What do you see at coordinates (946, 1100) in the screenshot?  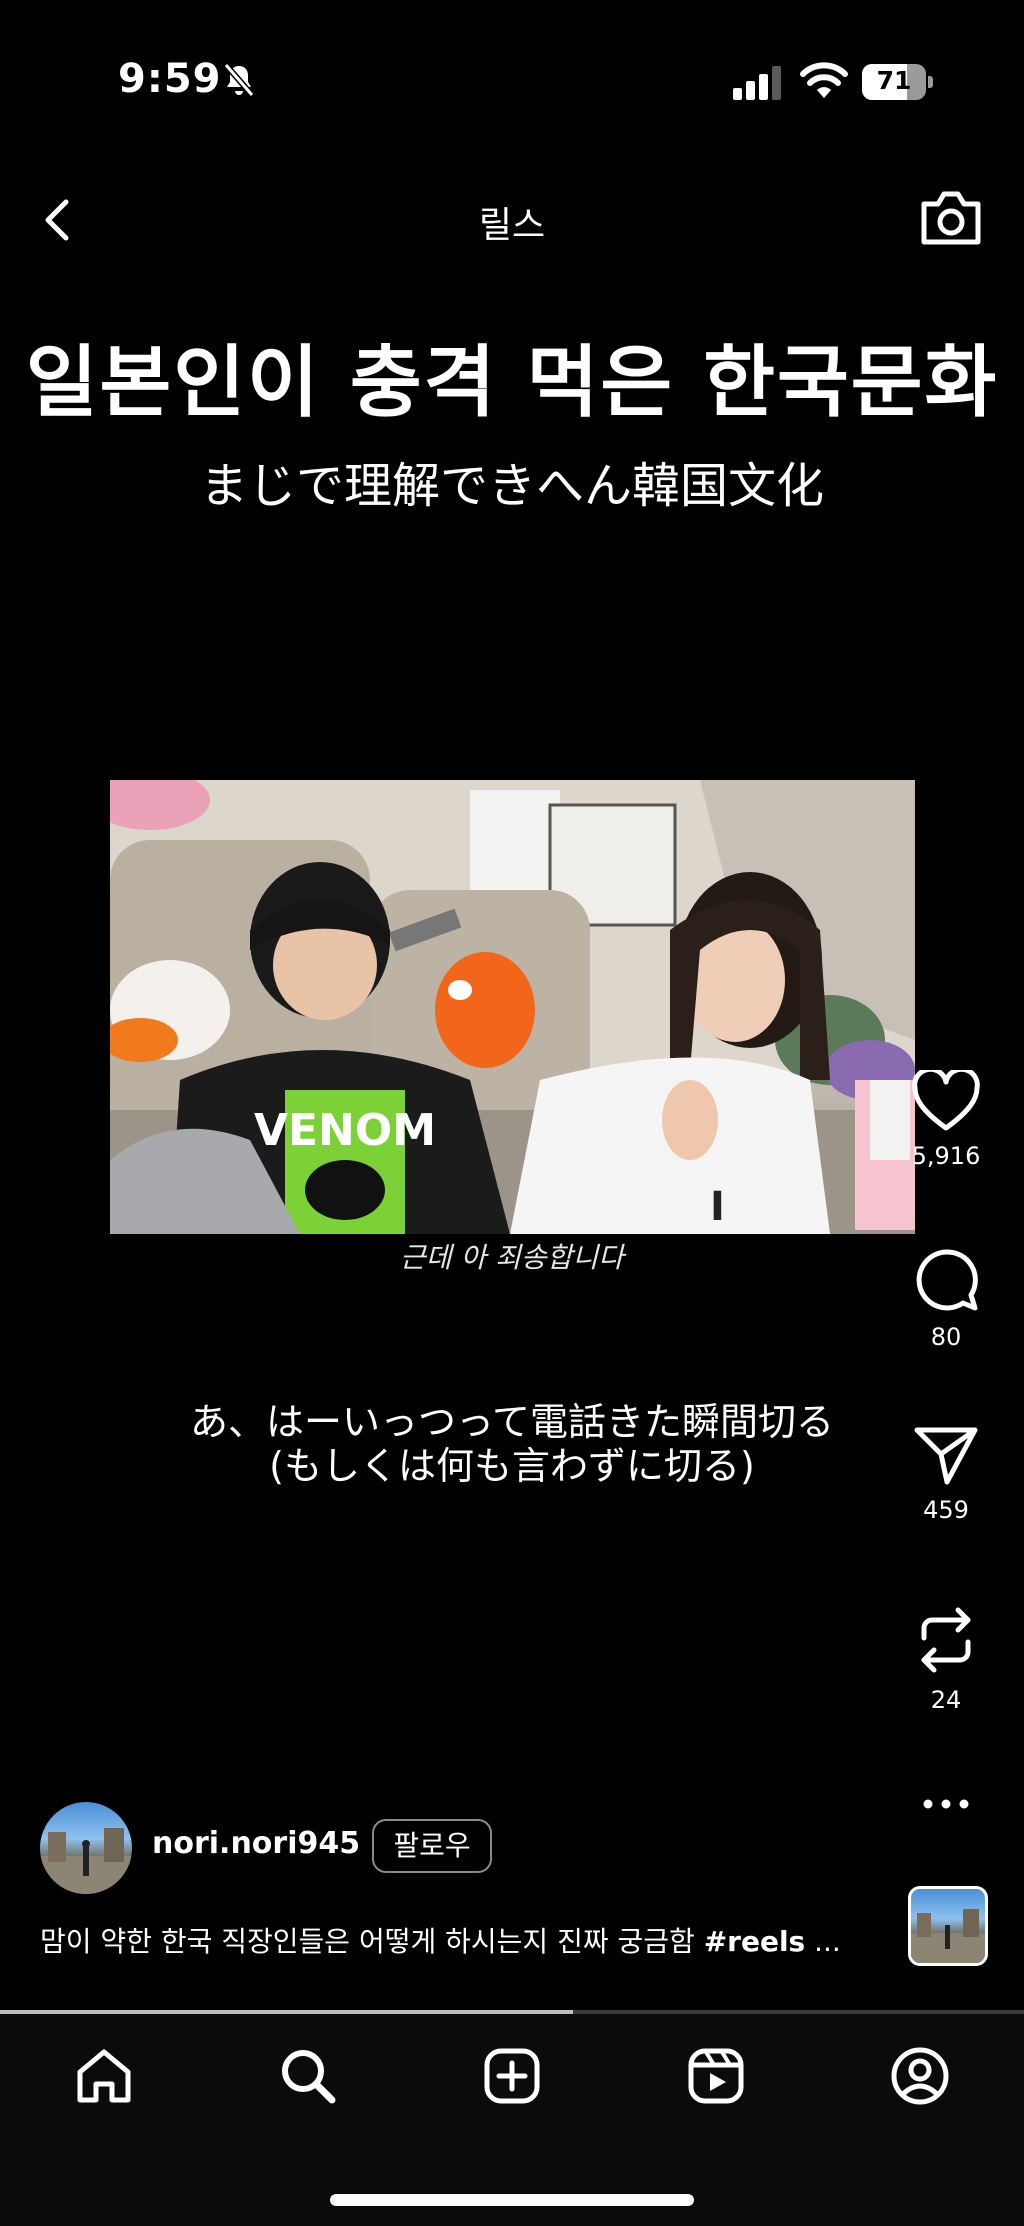 I see `heart-icon` at bounding box center [946, 1100].